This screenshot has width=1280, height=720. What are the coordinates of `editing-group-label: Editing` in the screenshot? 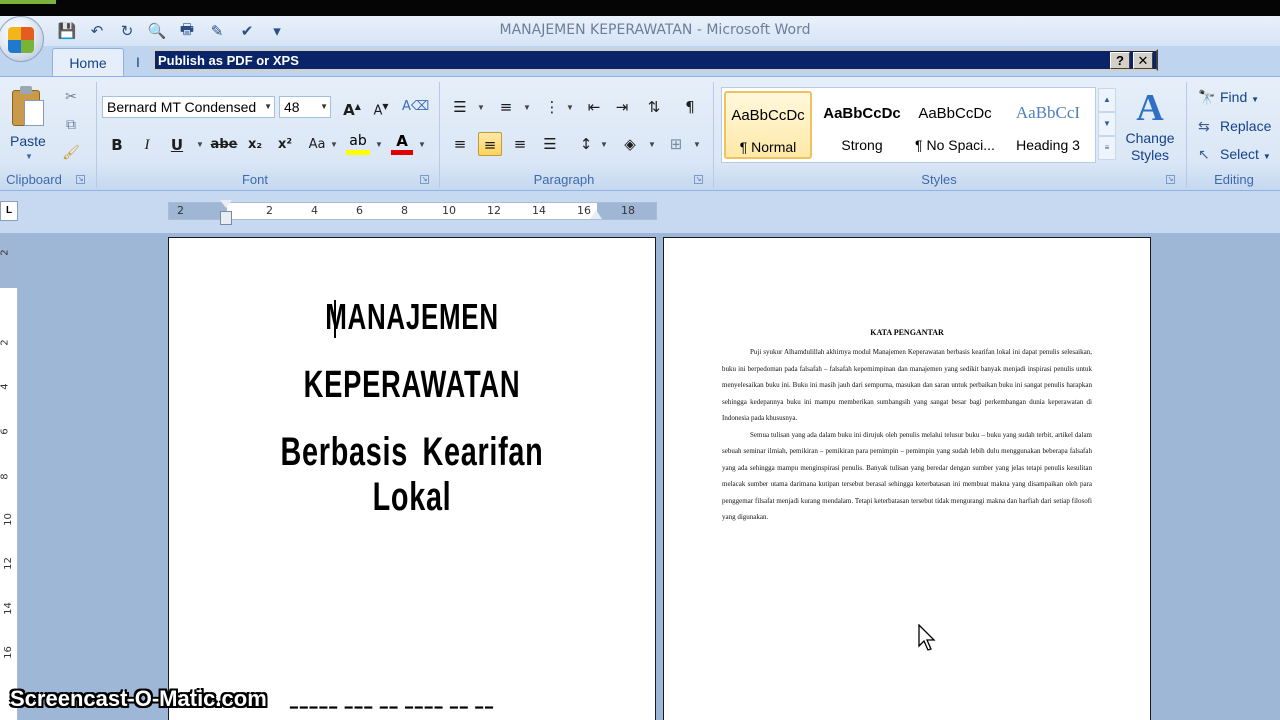 It's located at (1234, 179).